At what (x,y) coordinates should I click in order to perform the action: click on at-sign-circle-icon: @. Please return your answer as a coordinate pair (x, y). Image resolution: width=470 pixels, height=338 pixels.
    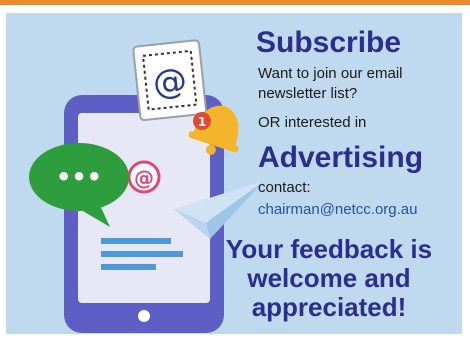
    Looking at the image, I should click on (144, 177).